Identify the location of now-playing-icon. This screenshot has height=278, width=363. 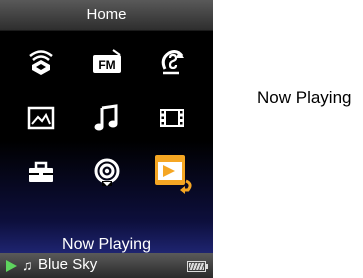
(173, 174).